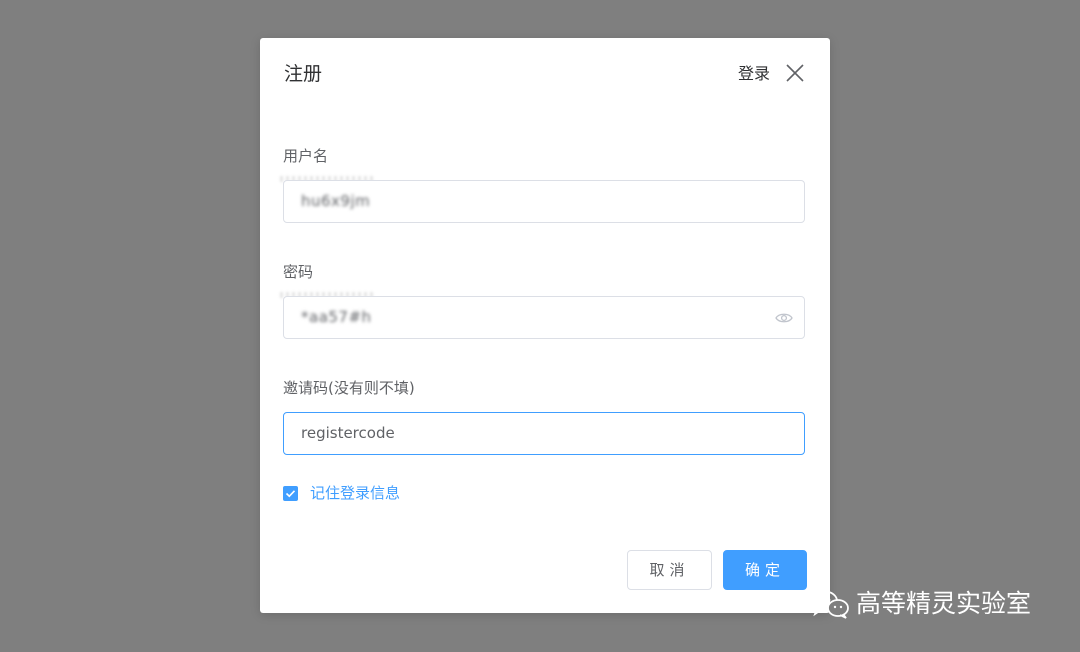 Image resolution: width=1080 pixels, height=652 pixels. I want to click on remember-label: 记住登录信息, so click(355, 493).